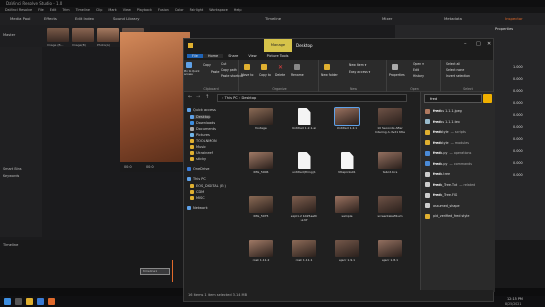 The height and width of the screenshot is (307, 545). Describe the element at coordinates (458, 143) in the screenshot. I see `search-result: fredstyle — modules` at that location.